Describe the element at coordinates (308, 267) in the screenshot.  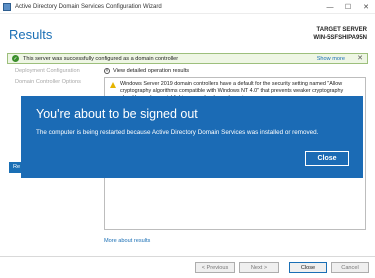
I see `close-button: Close` at that location.